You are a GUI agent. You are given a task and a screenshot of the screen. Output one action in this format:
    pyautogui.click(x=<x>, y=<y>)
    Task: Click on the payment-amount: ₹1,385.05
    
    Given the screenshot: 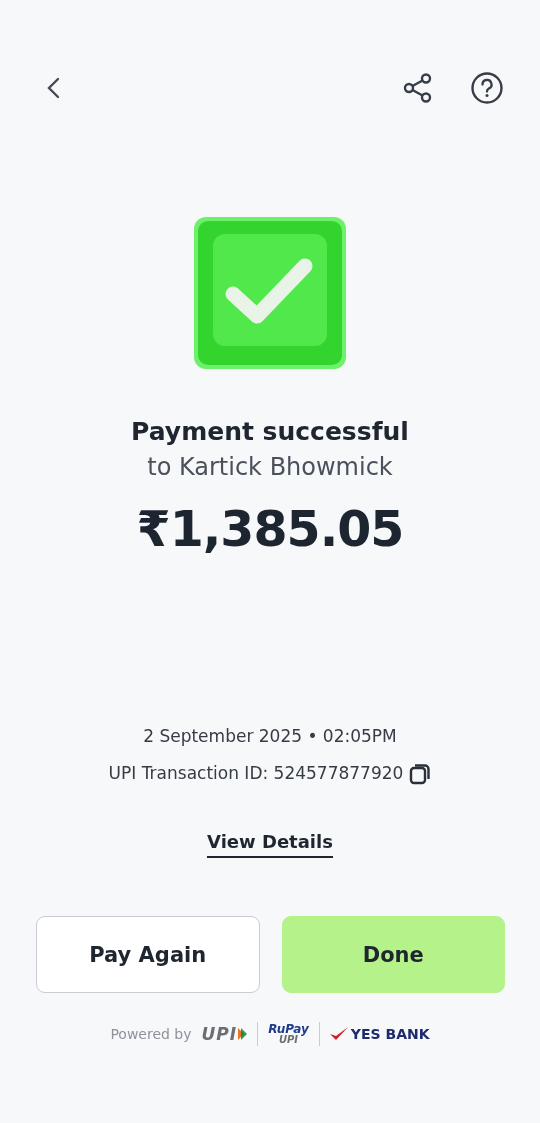 What is the action you would take?
    pyautogui.click(x=270, y=530)
    